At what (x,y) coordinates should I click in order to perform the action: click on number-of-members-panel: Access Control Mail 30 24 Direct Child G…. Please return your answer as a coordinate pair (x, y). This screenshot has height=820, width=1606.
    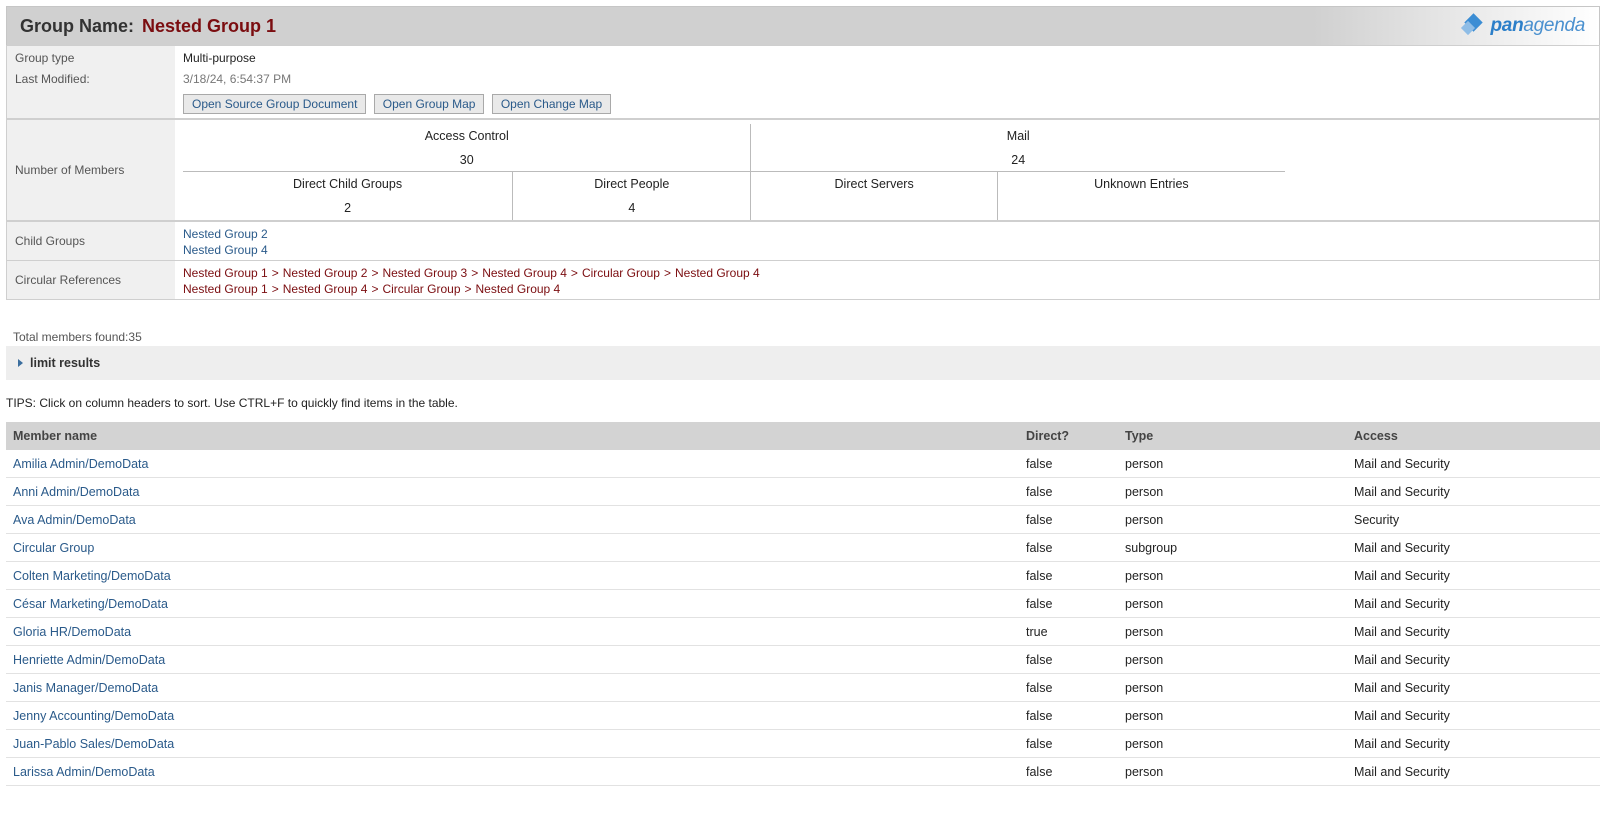
    Looking at the image, I should click on (887, 169).